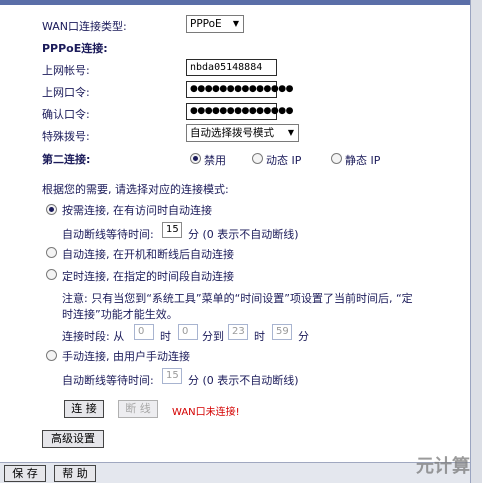 The height and width of the screenshot is (483, 482). I want to click on username-field: nbda05148884, so click(231, 67).